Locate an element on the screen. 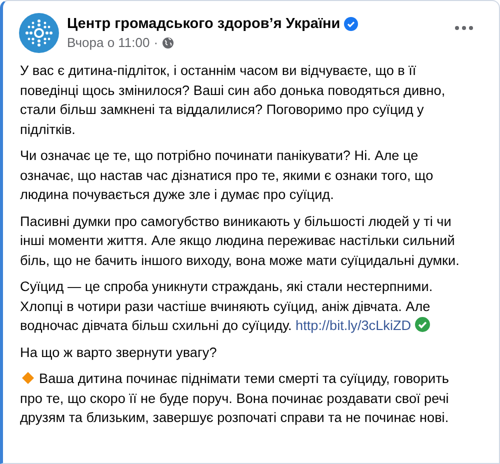  globe-icon is located at coordinates (168, 42).